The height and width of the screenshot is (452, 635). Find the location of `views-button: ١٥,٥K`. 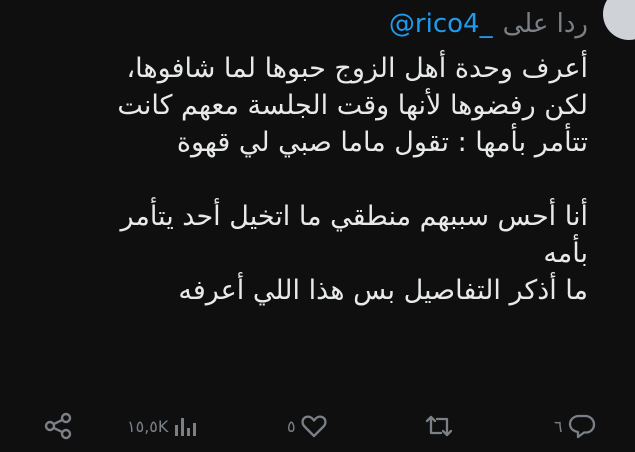

views-button: ١٥,٥K is located at coordinates (160, 426).